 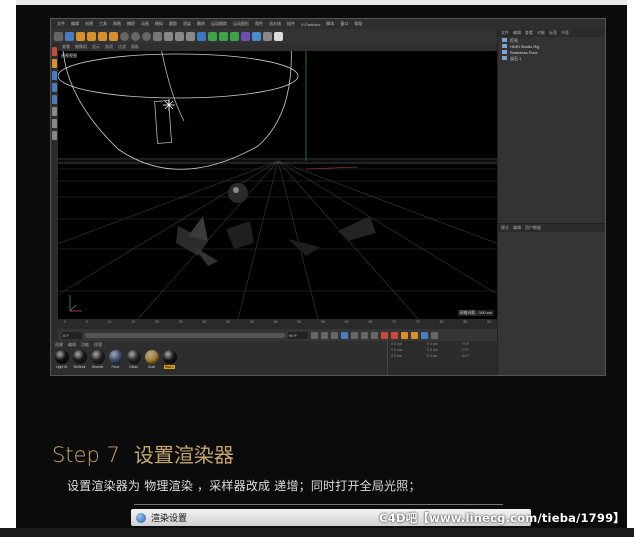 I want to click on material-menu-item-3: 纹理, so click(x=98, y=345).